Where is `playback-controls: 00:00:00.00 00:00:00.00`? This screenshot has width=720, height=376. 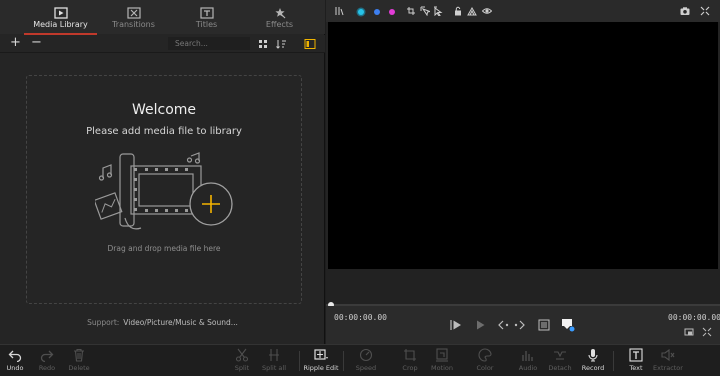
playback-controls: 00:00:00.00 00:00:00.00 is located at coordinates (523, 325).